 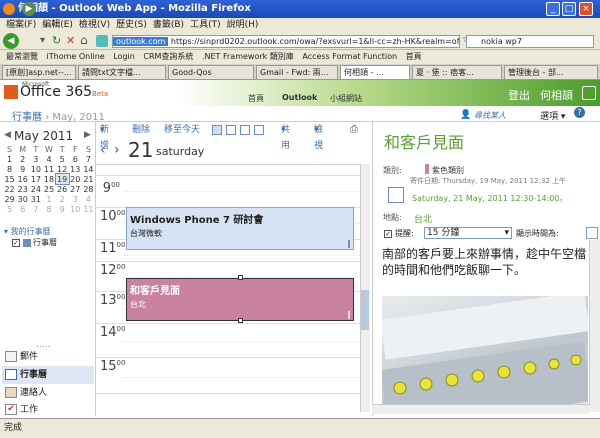 I want to click on back-button: ◀, so click(x=11, y=41).